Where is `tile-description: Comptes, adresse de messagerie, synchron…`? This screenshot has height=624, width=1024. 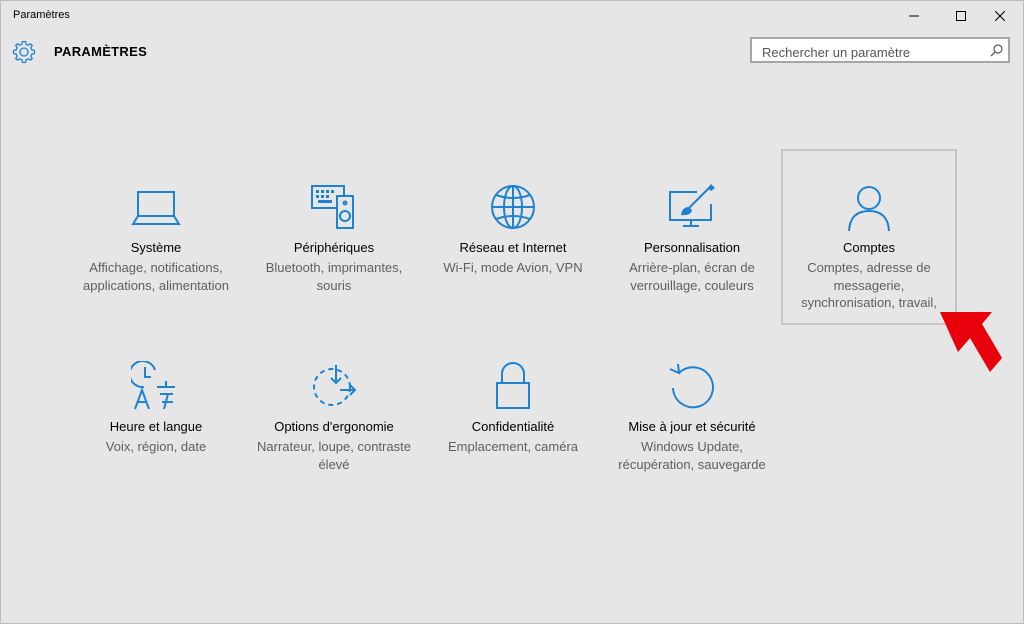 tile-description: Comptes, adresse de messagerie, synchron… is located at coordinates (869, 285).